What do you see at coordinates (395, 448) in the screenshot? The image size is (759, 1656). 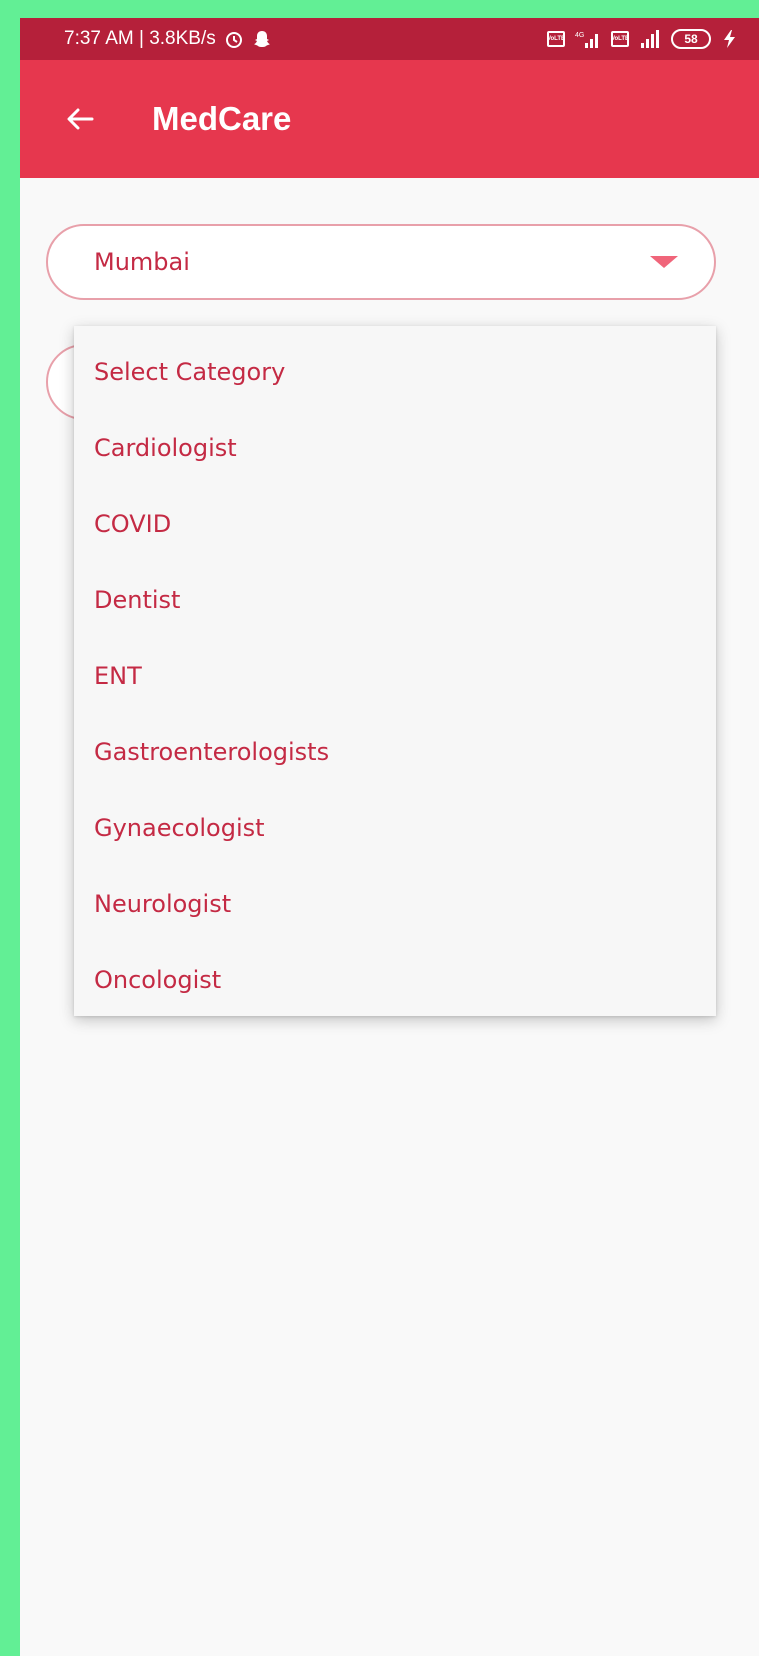 I see `menu-item-cardiologist: Cardiologist` at bounding box center [395, 448].